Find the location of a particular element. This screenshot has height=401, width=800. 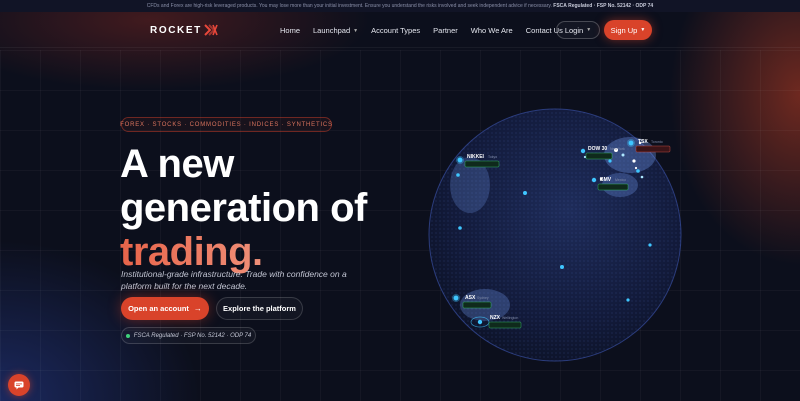

nav-launchpad: Launchpad ▼ is located at coordinates (335, 30).